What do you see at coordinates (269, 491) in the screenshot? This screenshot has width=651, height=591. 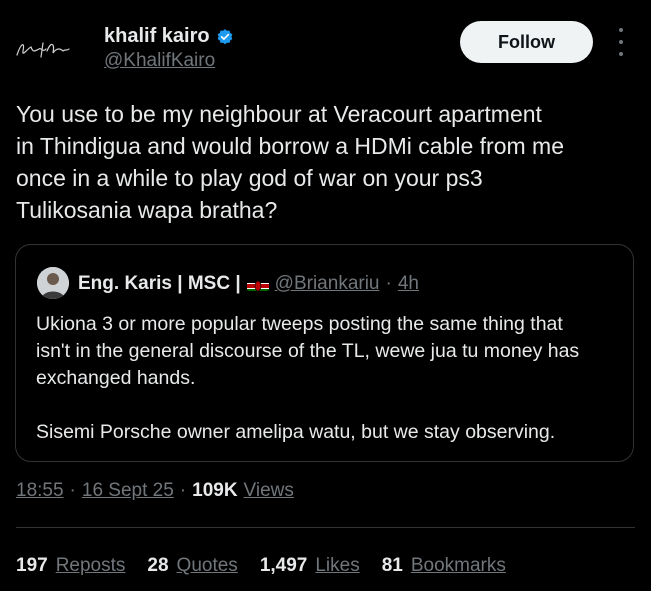 I see `views-label: Views` at bounding box center [269, 491].